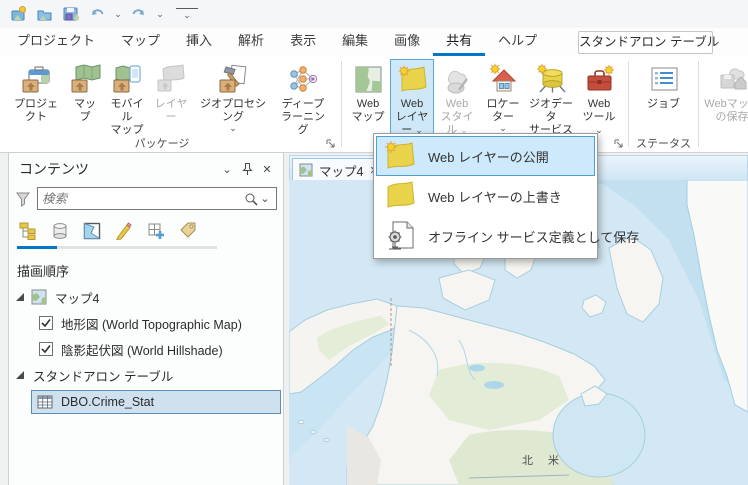  I want to click on tree-item-topographic-layer: 地形図 (World Topographic Map), so click(146, 323).